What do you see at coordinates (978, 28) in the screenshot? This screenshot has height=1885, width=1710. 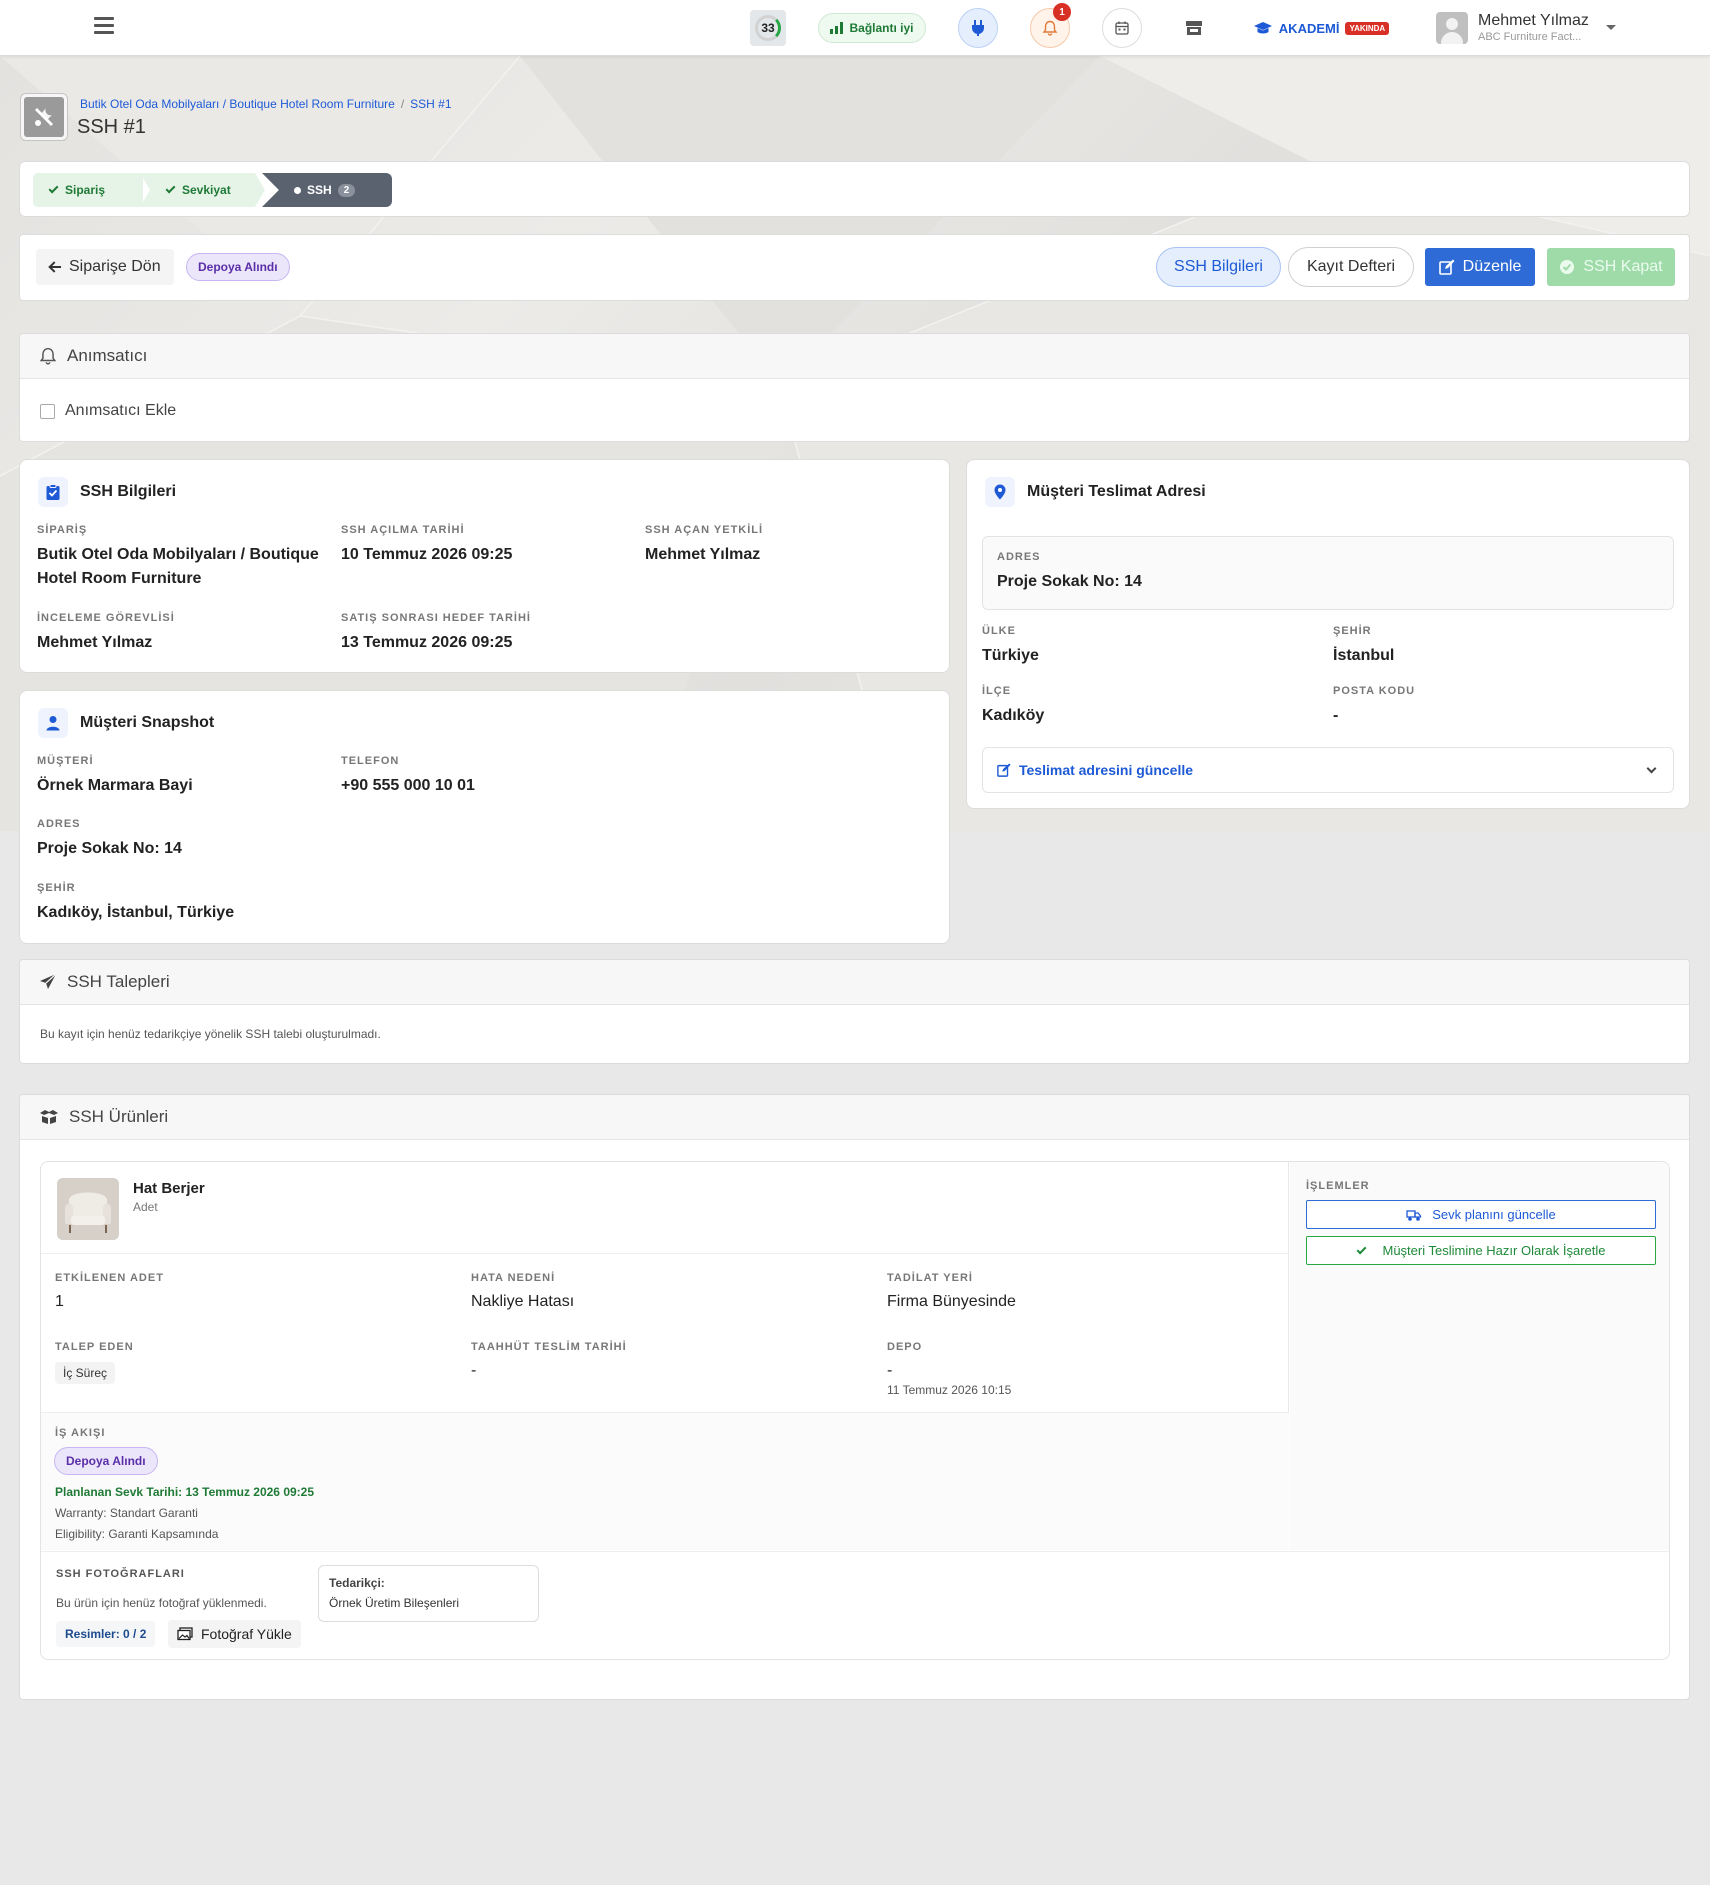 I see `plug-button` at bounding box center [978, 28].